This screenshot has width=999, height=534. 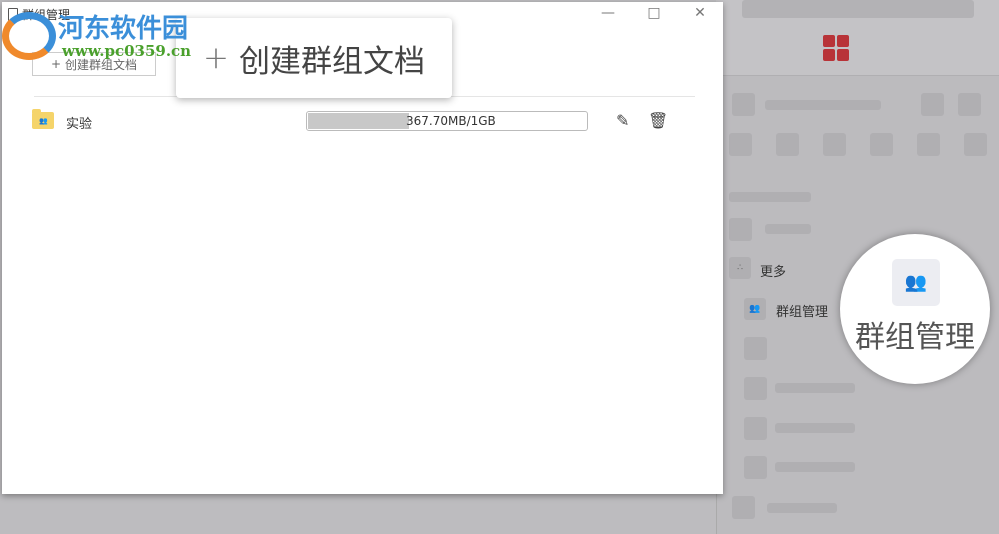 I want to click on create-button-callout: + 创建群组文档, so click(x=314, y=58).